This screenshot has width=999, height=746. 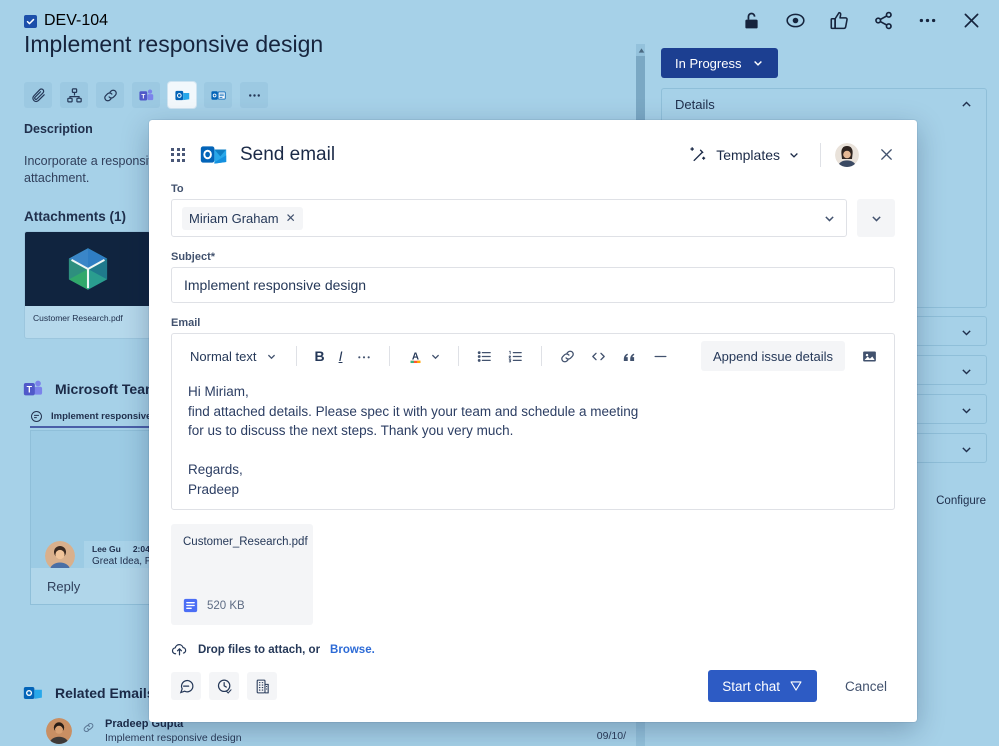 I want to click on attachments-label: Attachments (1), so click(x=75, y=216).